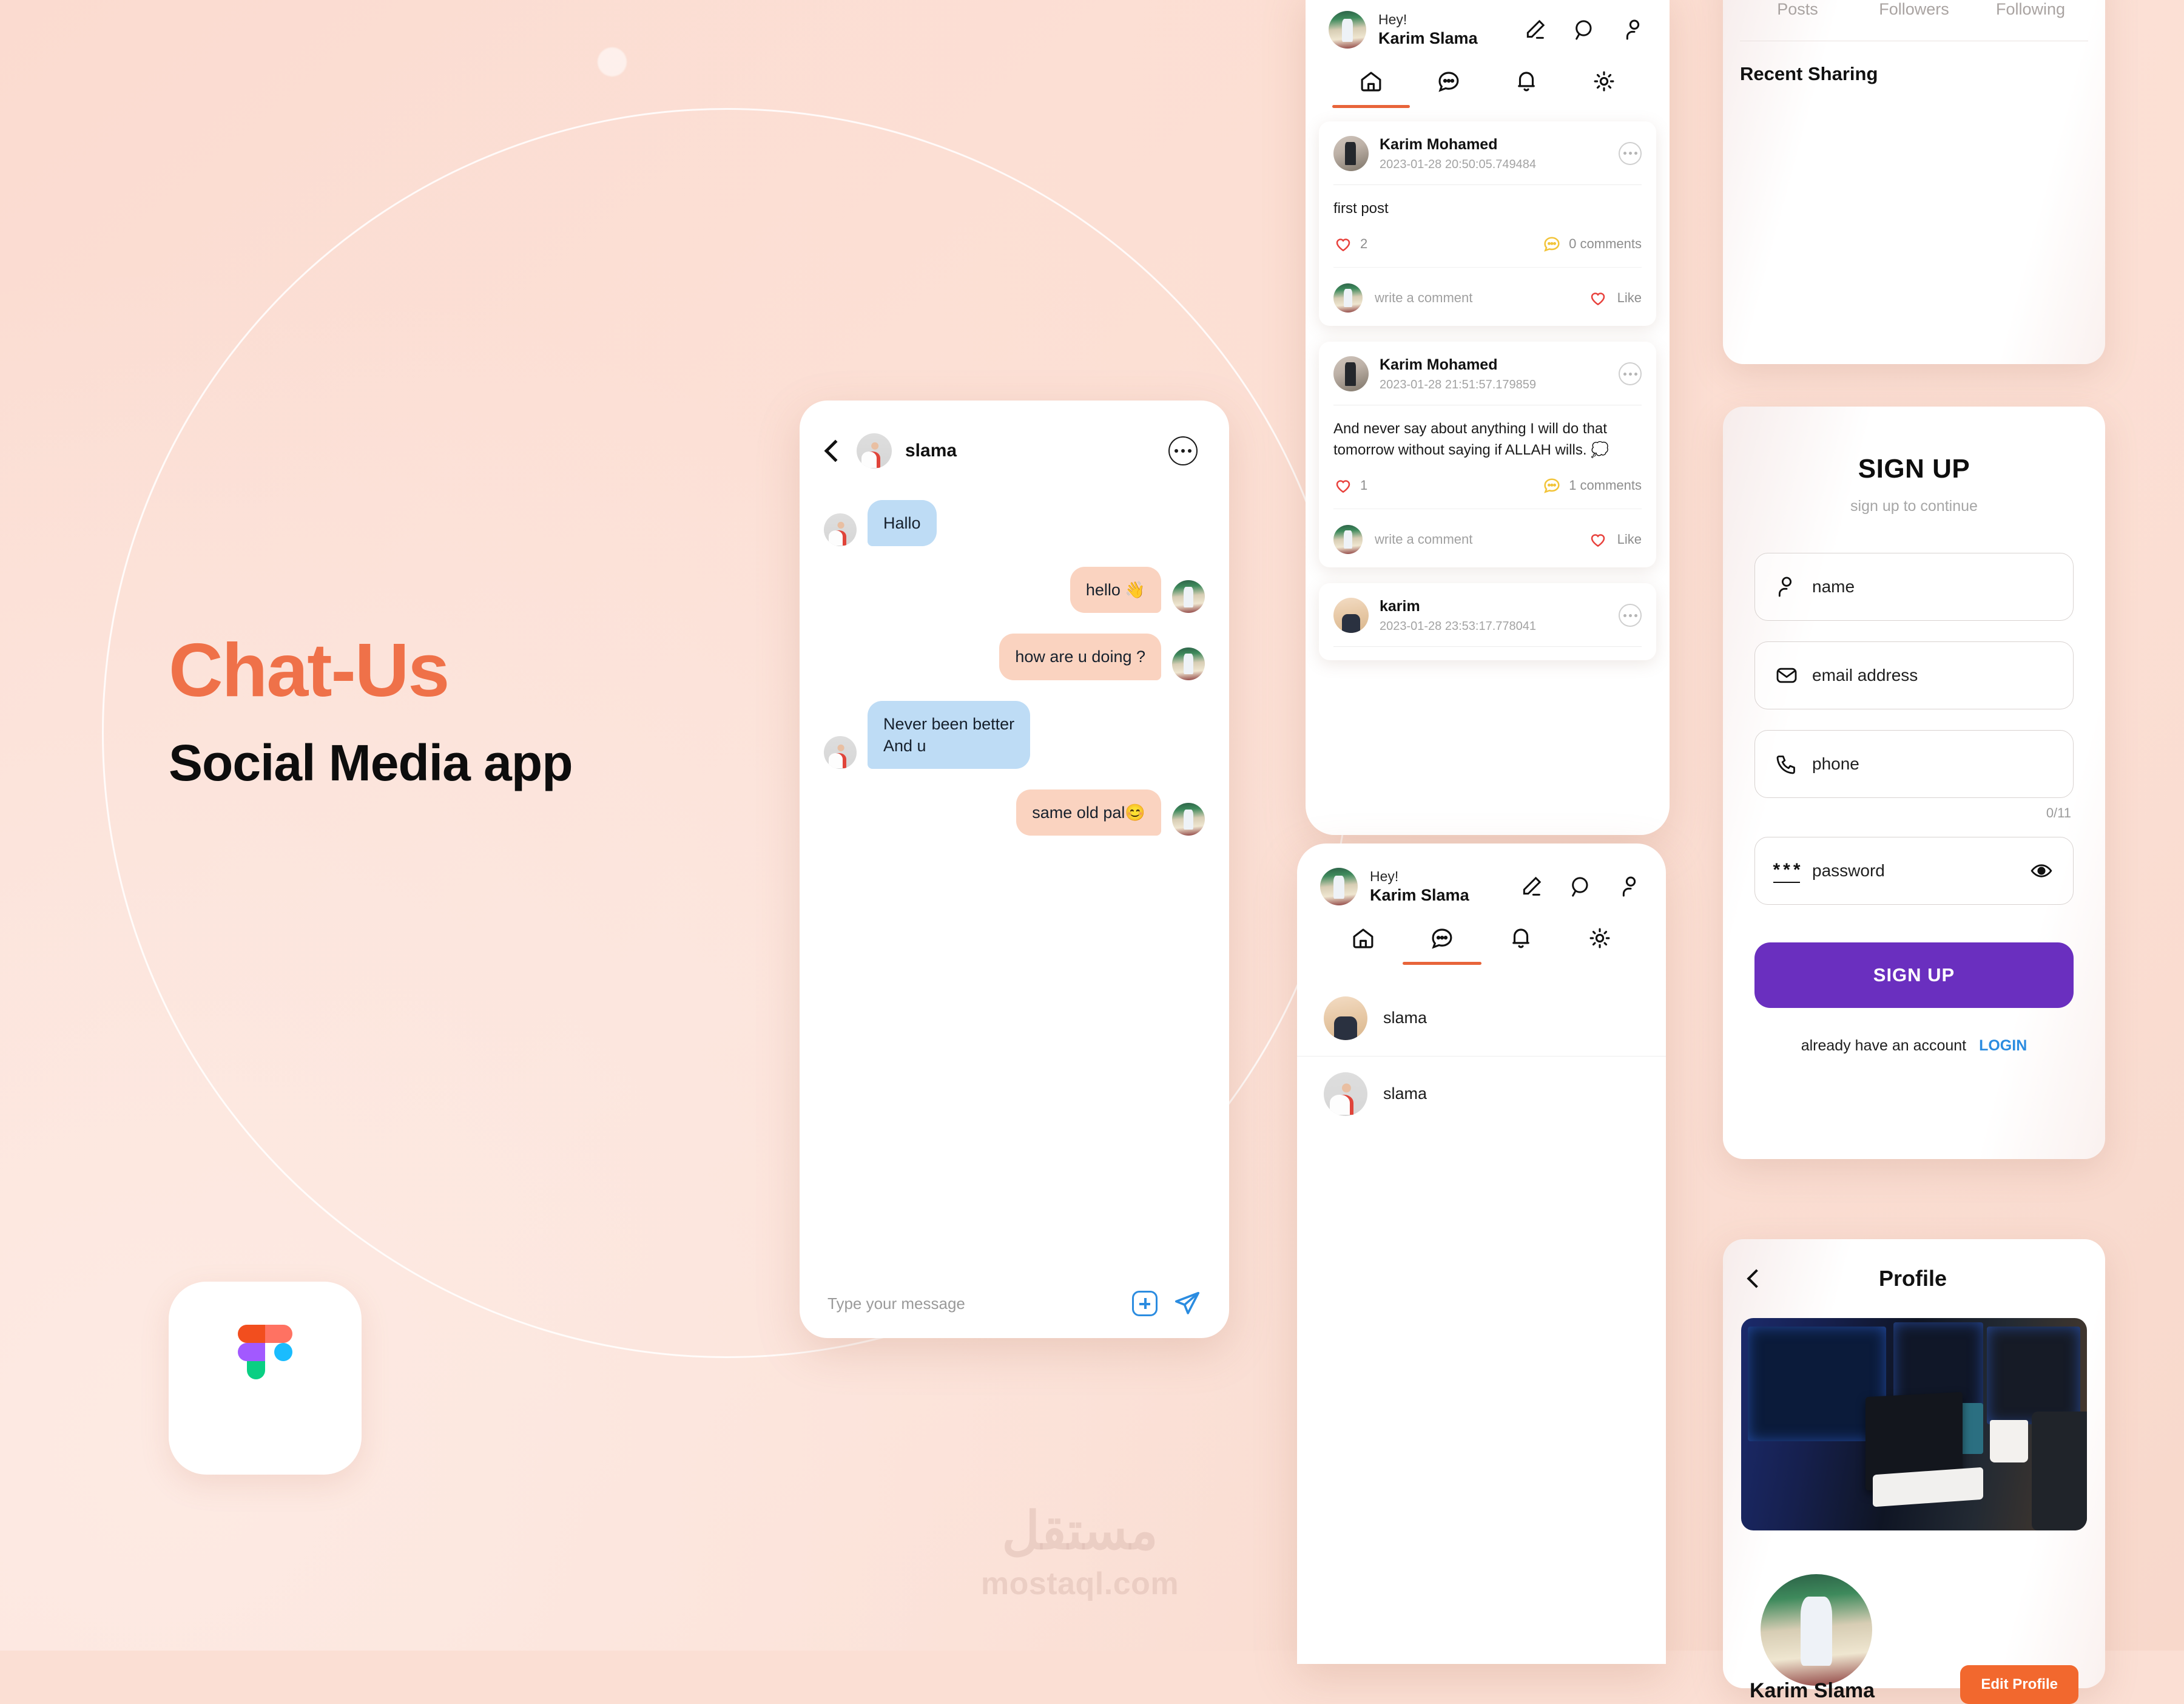 Image resolution: width=2184 pixels, height=1704 pixels. Describe the element at coordinates (1914, 506) in the screenshot. I see `signup-subtitle: sign up to continue` at that location.